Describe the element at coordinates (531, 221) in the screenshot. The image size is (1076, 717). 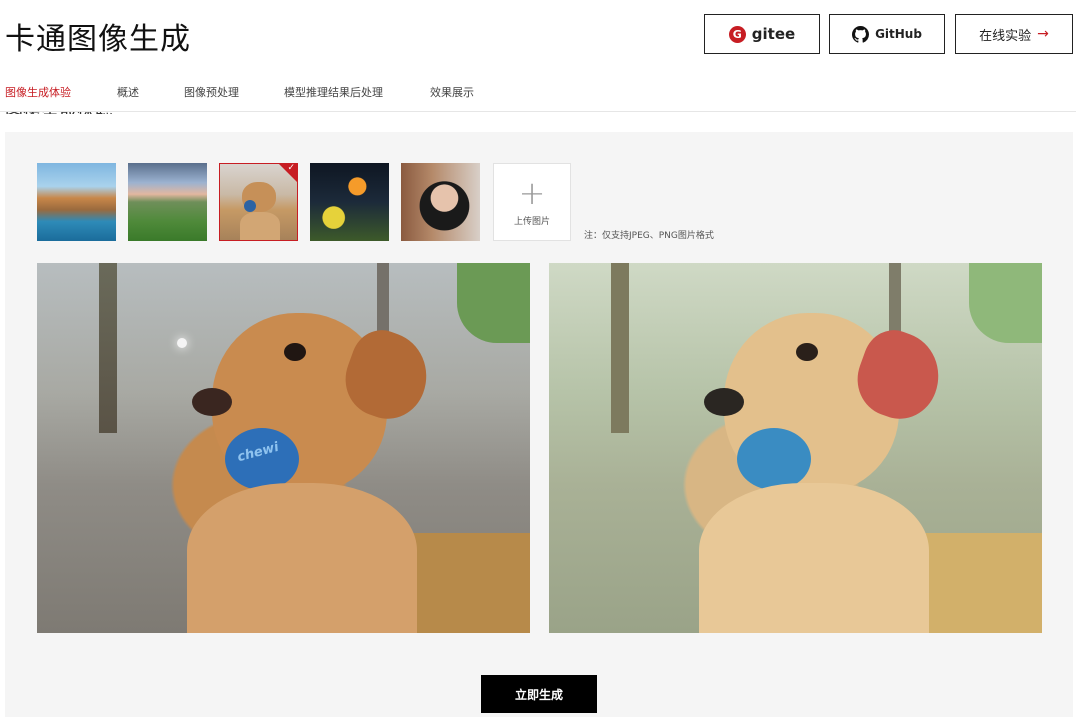
I see `upload-label: 上传图片` at that location.